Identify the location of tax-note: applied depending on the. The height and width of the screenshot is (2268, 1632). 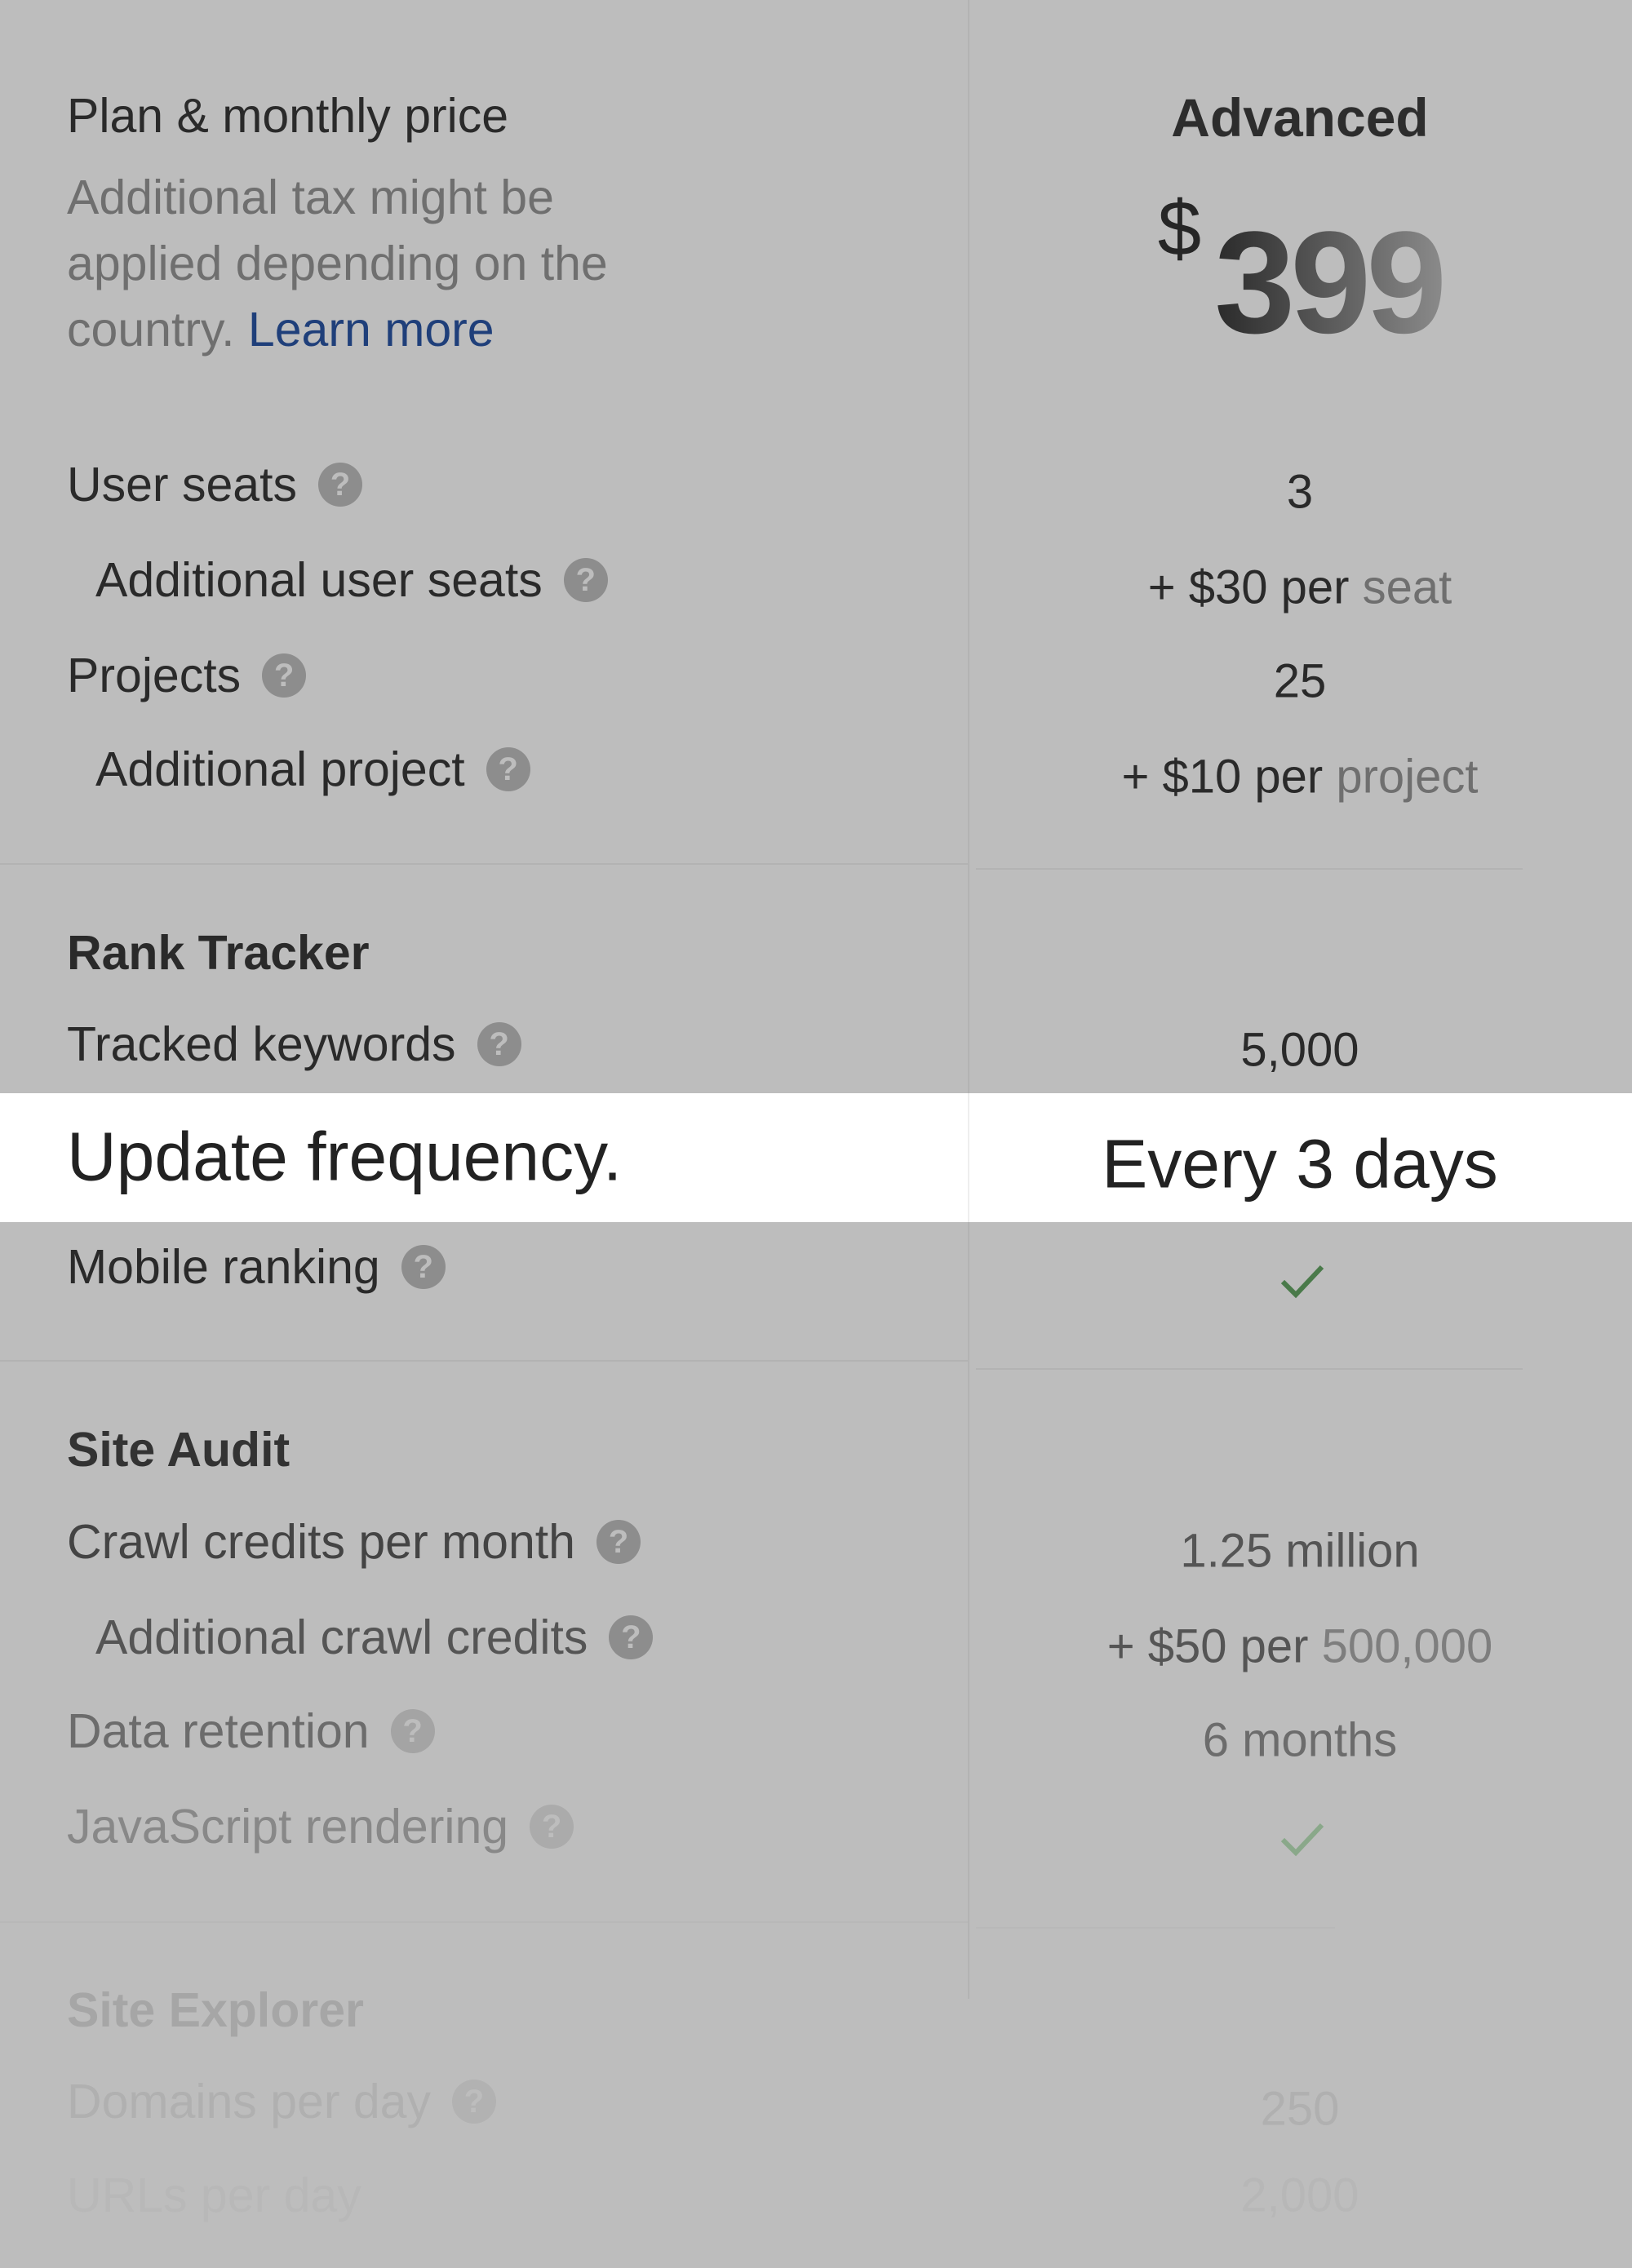
(337, 263).